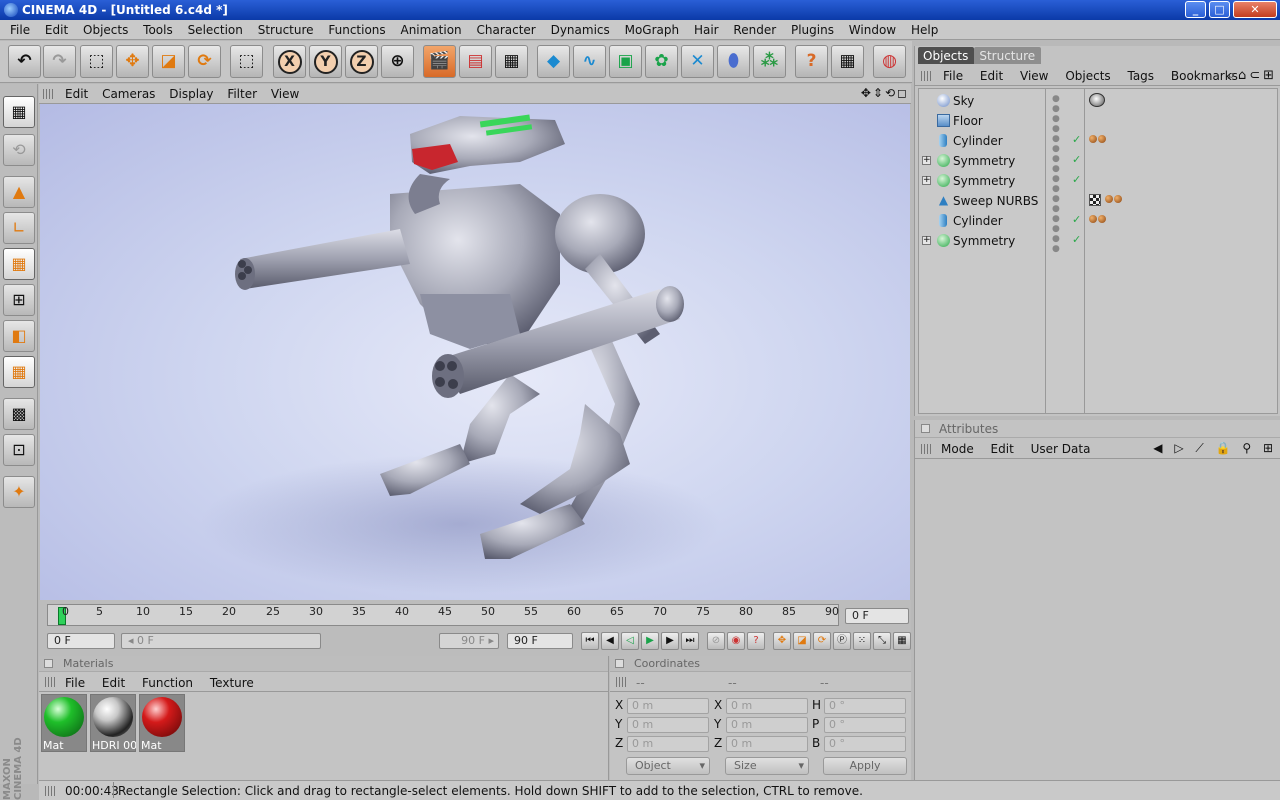 This screenshot has height=800, width=1280. I want to click on viewport-menu-view: View, so click(285, 94).